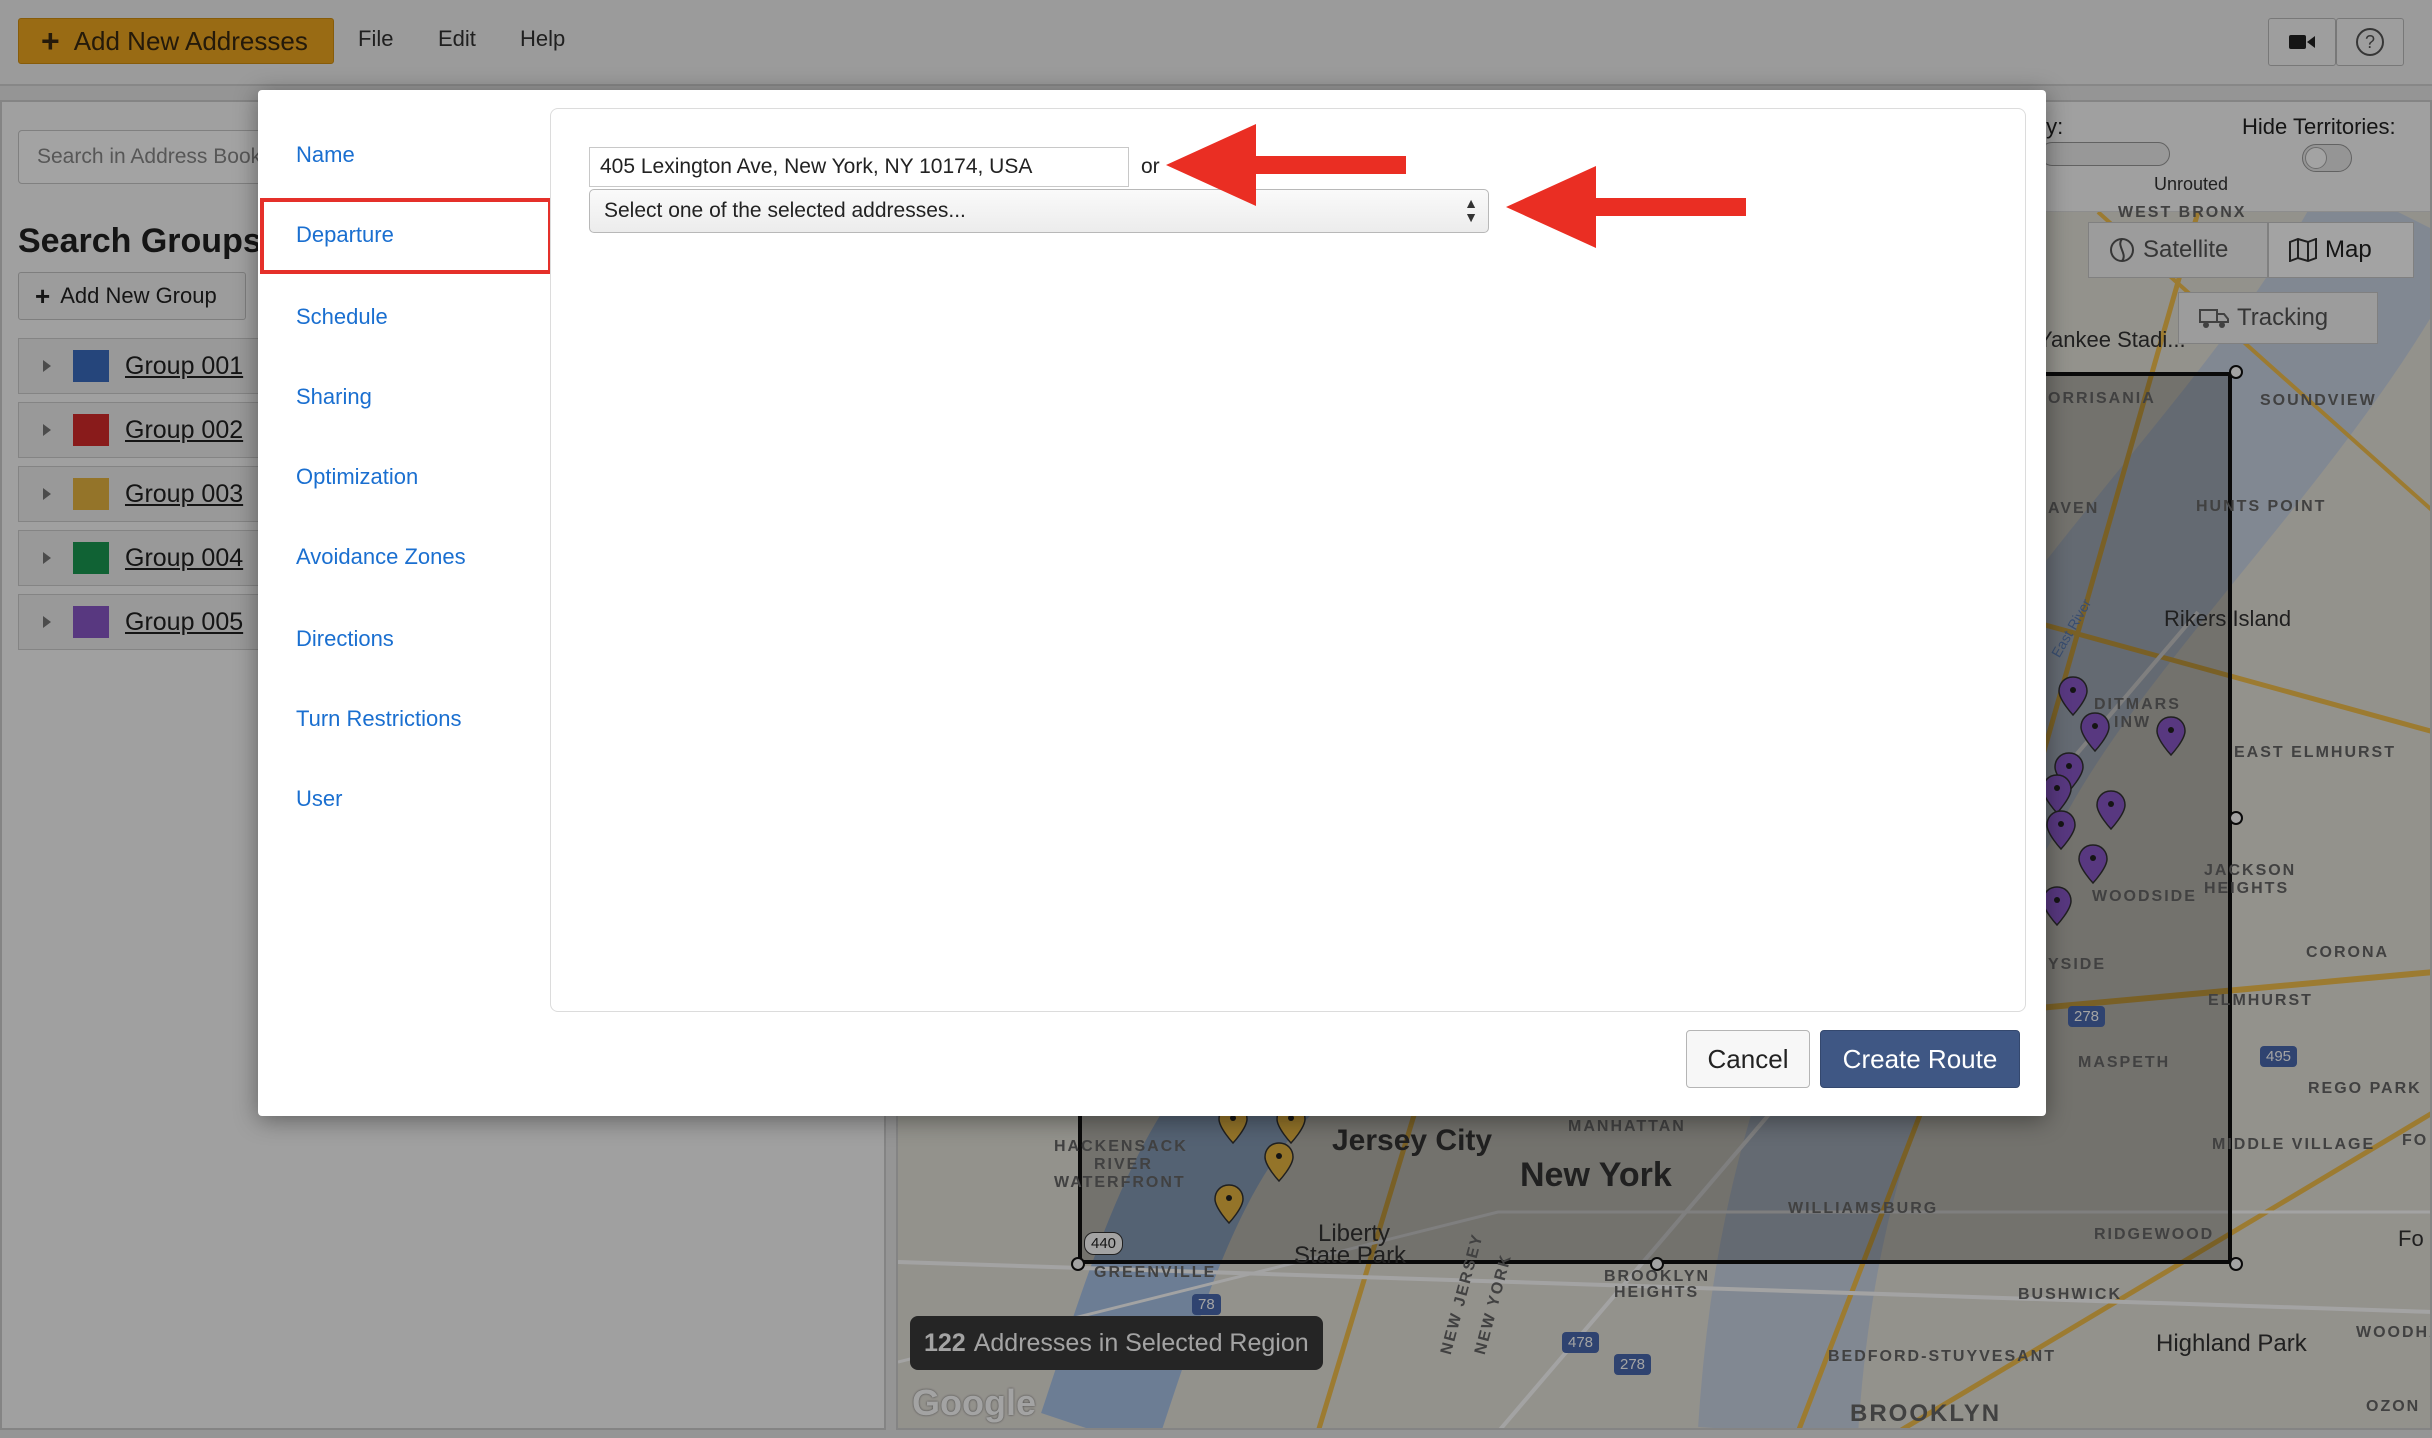  Describe the element at coordinates (381, 557) in the screenshot. I see `nav-avoidance-zones: Avoidance Zones` at that location.